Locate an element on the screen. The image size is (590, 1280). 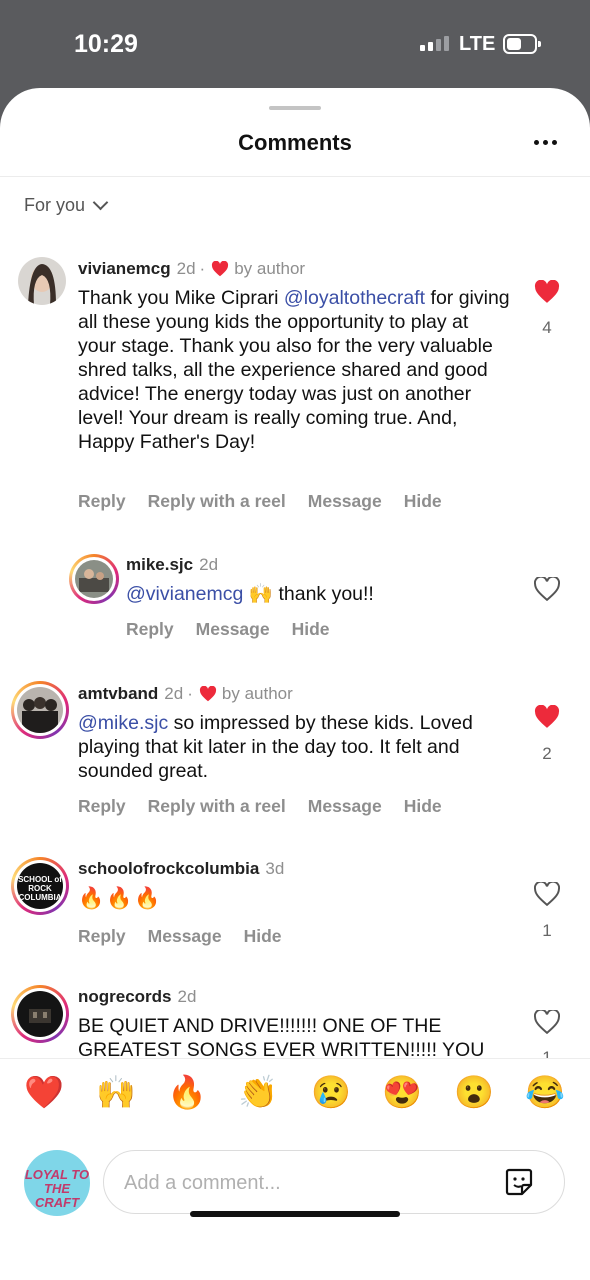
comment-header: nogrecords 2d is located at coordinates (137, 997).